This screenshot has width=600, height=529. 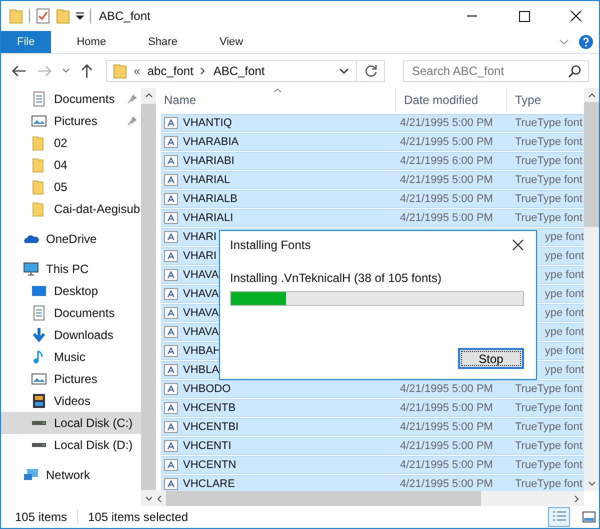 I want to click on sidebar-item: Network, so click(x=71, y=475).